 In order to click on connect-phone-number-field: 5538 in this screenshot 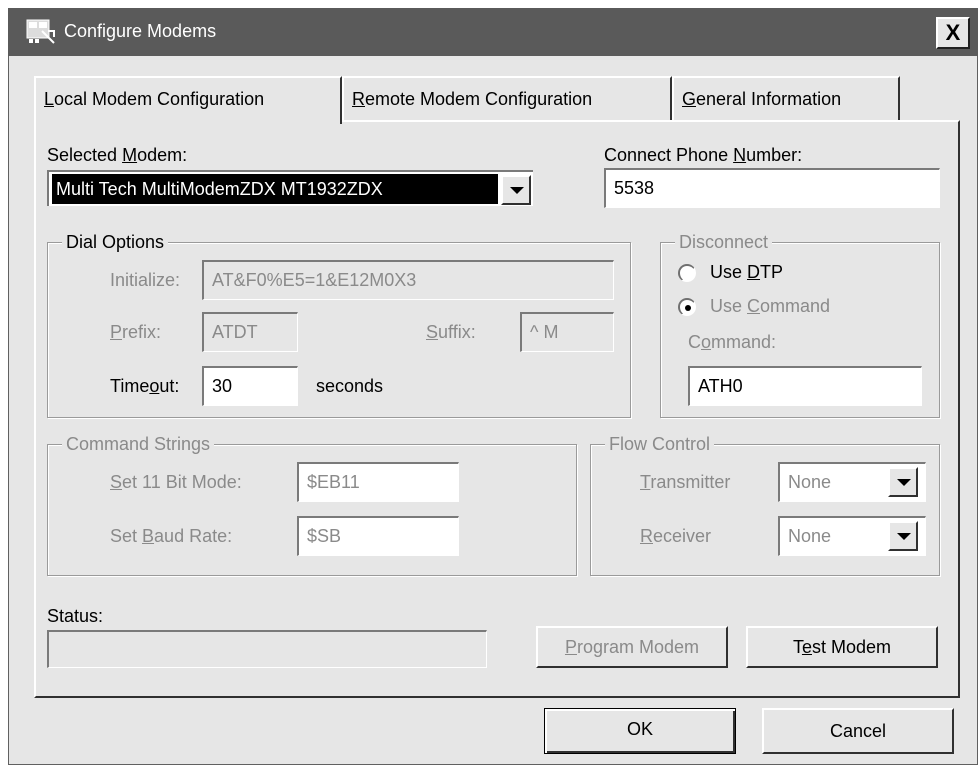, I will do `click(772, 188)`.